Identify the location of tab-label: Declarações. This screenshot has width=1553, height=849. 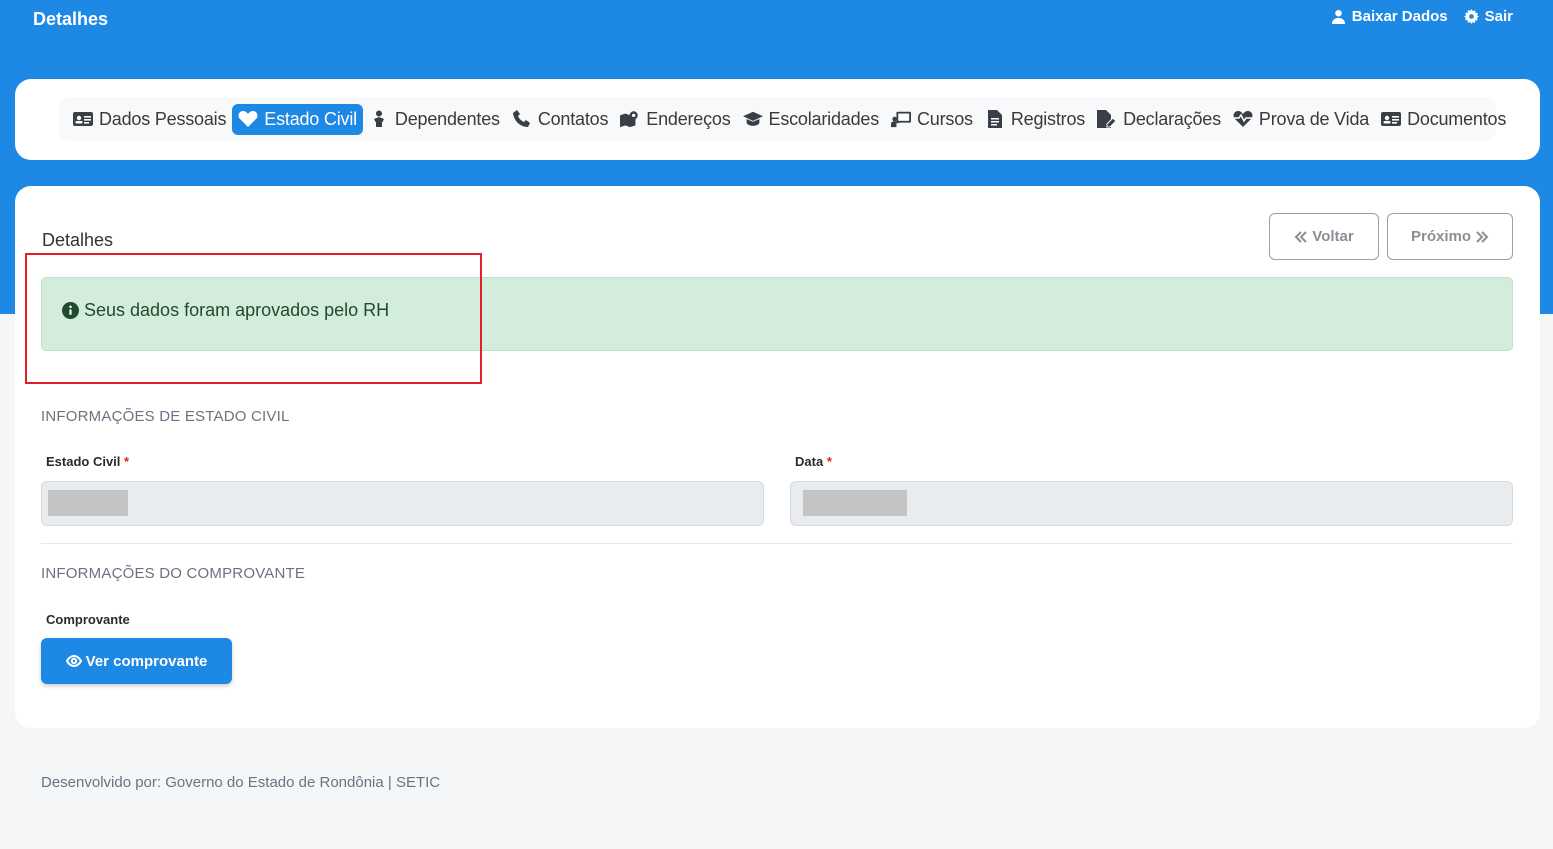
(1172, 118).